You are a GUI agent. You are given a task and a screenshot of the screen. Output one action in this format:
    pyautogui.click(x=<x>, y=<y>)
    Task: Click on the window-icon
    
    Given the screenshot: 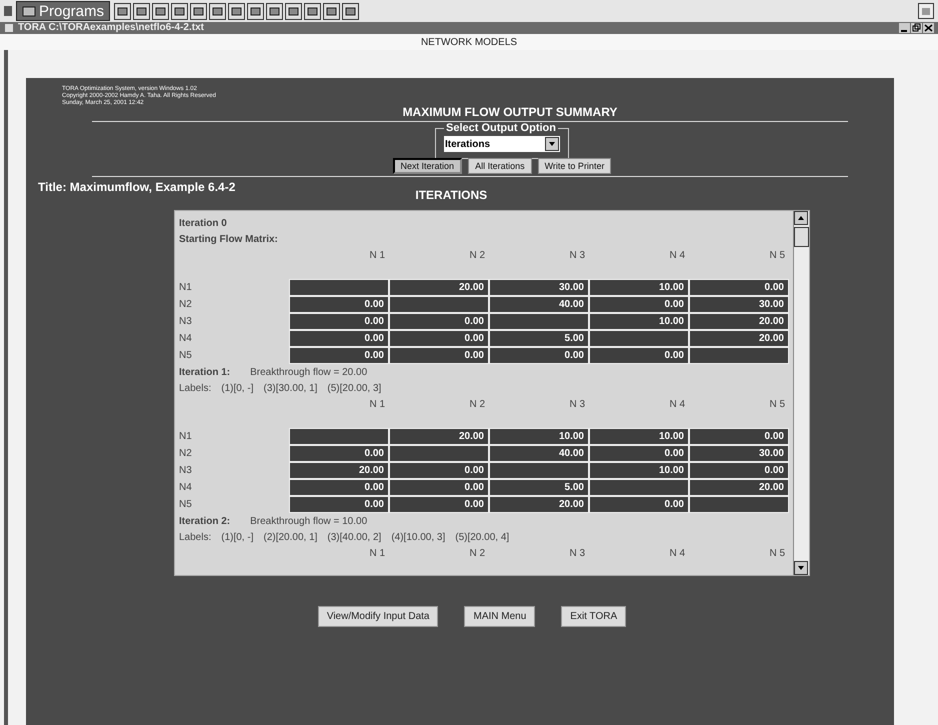 What is the action you would take?
    pyautogui.click(x=926, y=11)
    